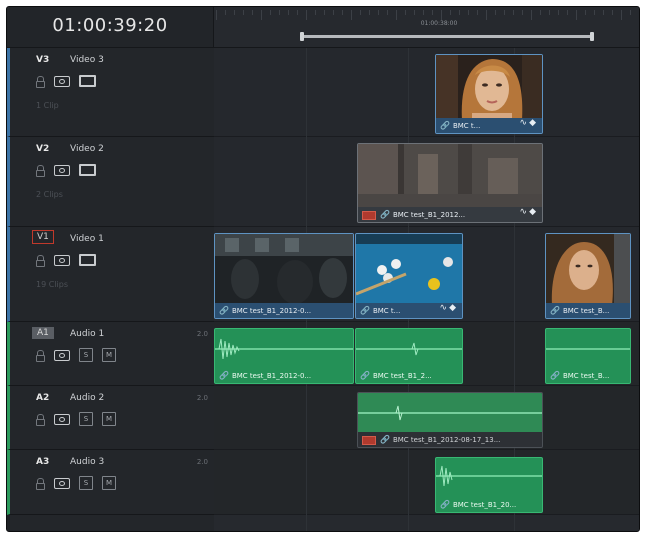  What do you see at coordinates (43, 149) in the screenshot?
I see `track-id: V2` at bounding box center [43, 149].